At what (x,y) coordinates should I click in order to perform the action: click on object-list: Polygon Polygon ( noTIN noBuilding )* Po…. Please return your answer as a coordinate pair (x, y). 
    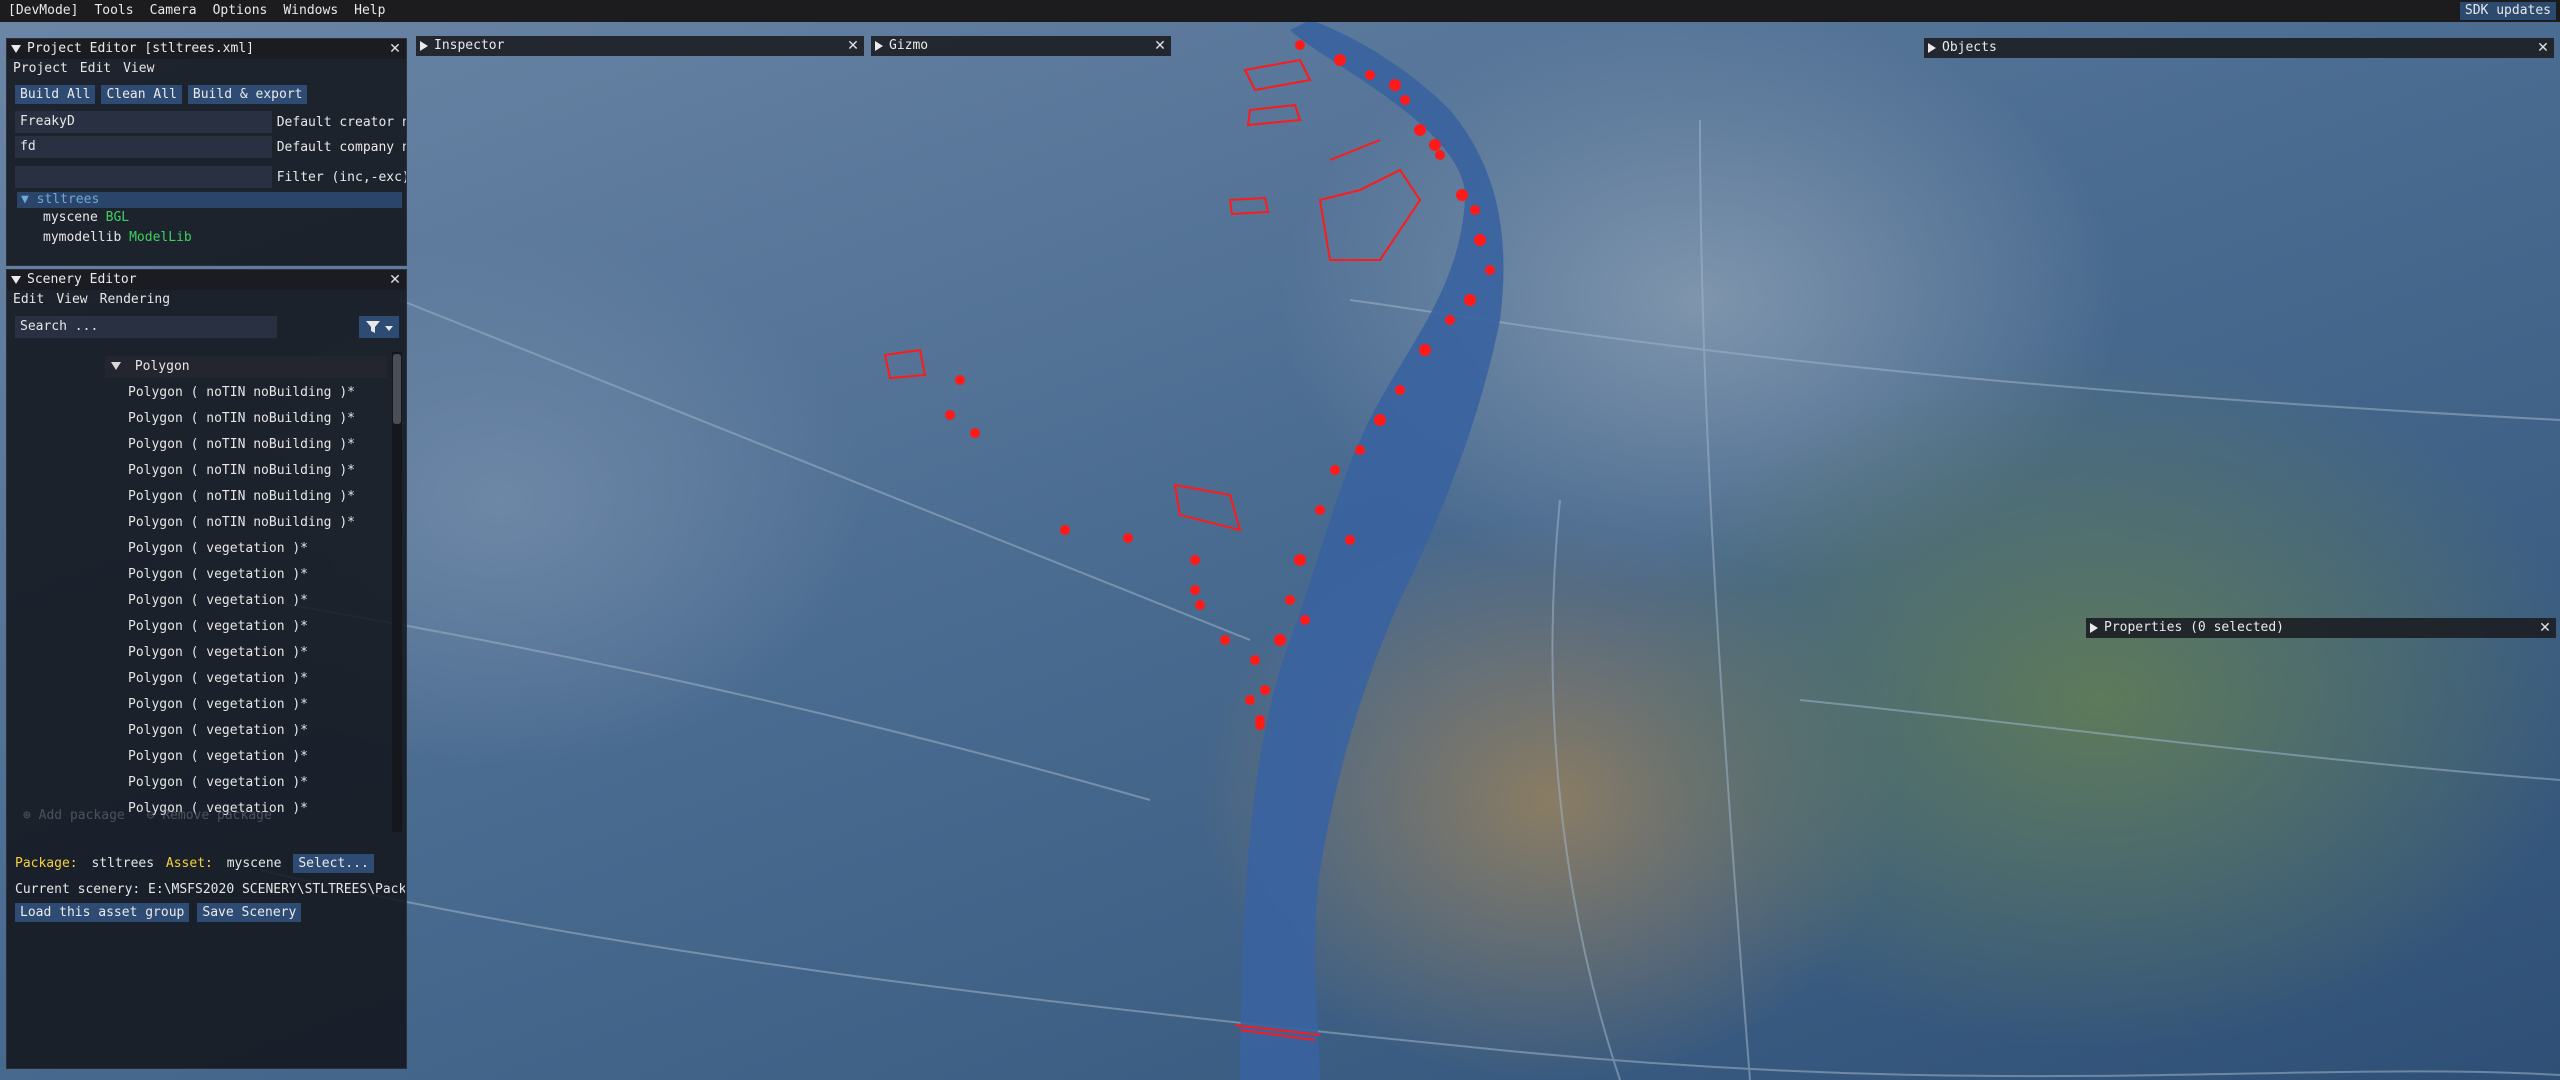
    Looking at the image, I should click on (209, 592).